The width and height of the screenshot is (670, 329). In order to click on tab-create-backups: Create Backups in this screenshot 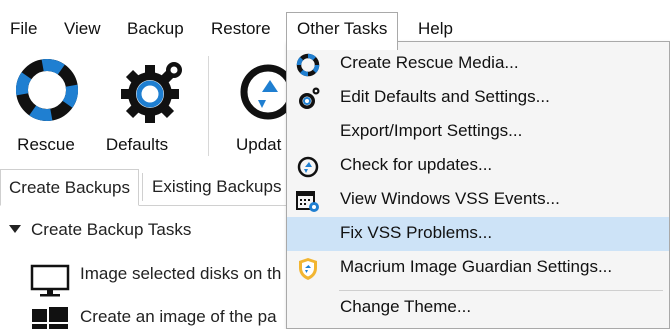, I will do `click(69, 187)`.